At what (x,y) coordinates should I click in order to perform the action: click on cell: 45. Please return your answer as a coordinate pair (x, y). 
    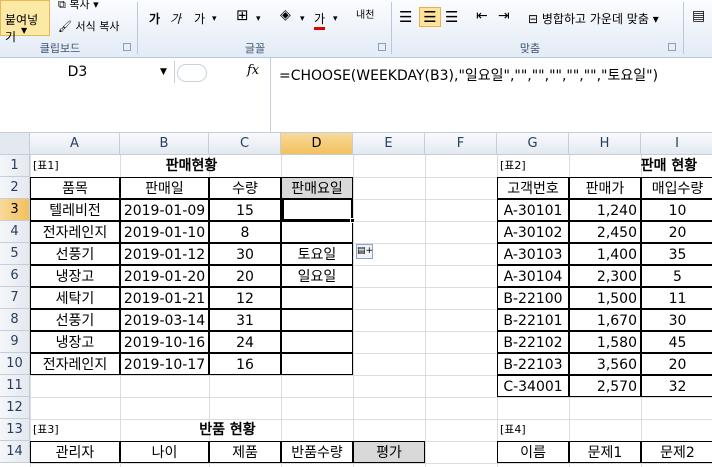
    Looking at the image, I should click on (676, 342).